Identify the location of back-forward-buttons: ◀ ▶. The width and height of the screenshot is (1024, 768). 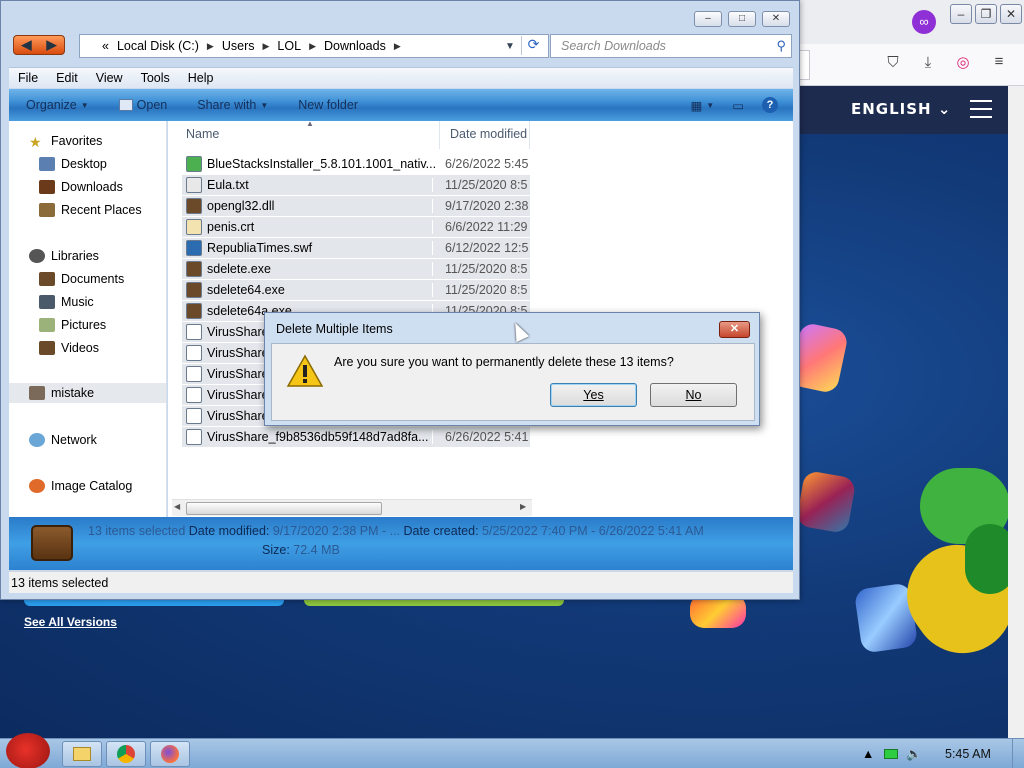
(39, 45).